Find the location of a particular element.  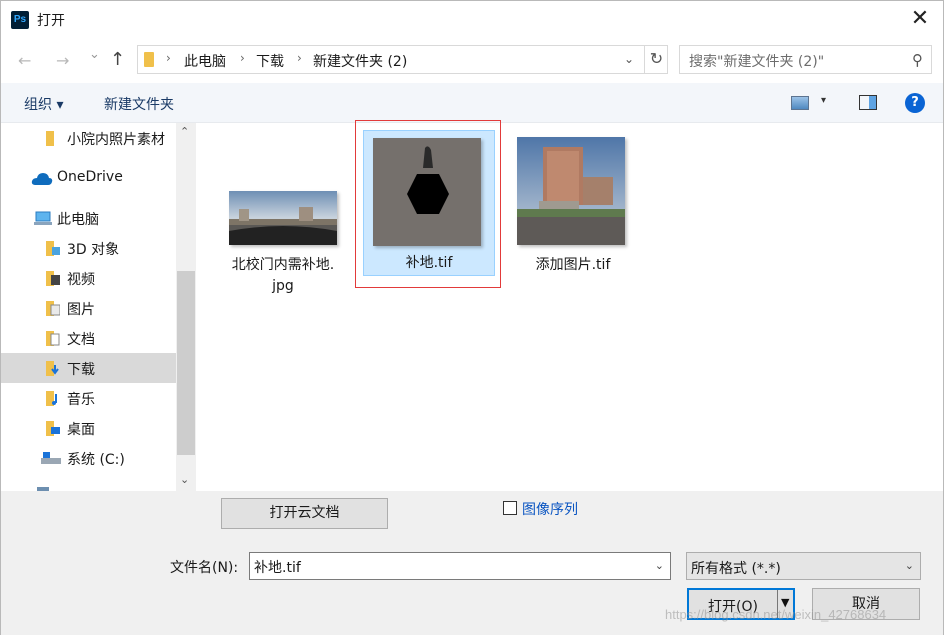

music-icon is located at coordinates (51, 398).